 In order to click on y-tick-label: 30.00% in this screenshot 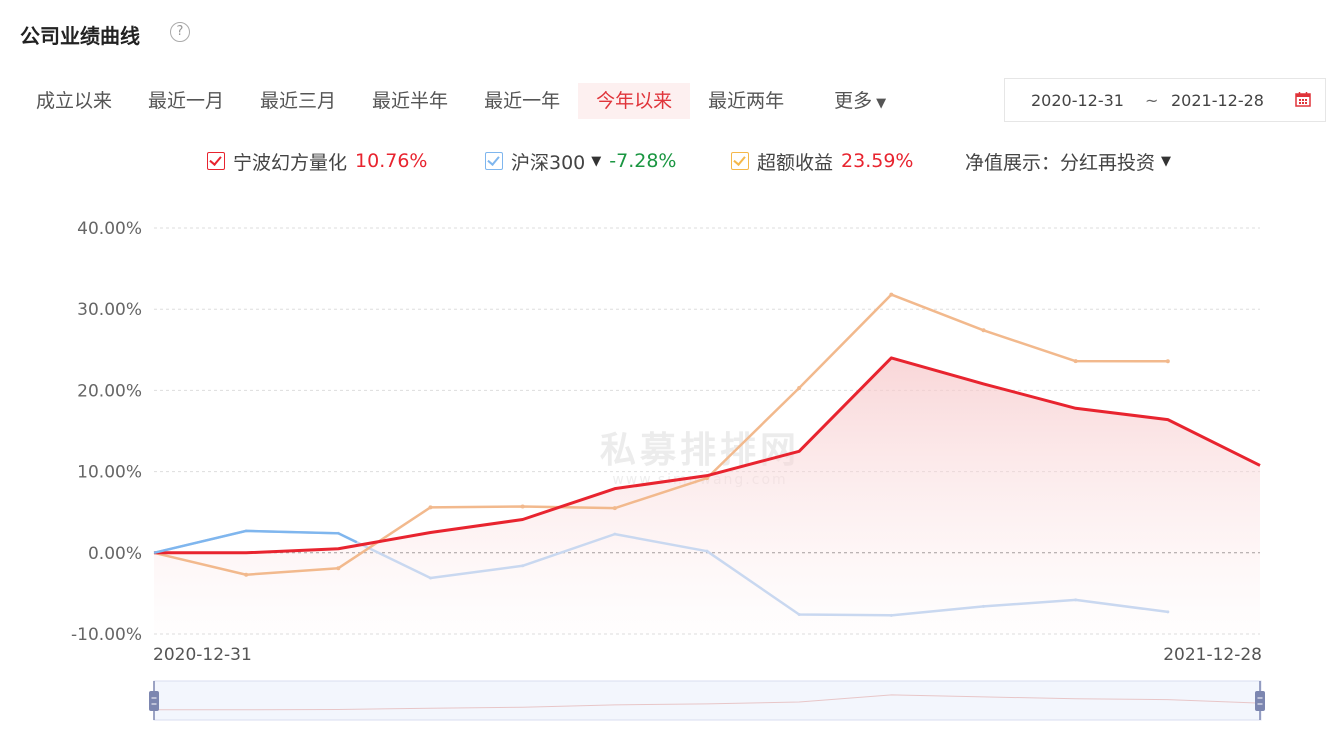, I will do `click(109, 310)`.